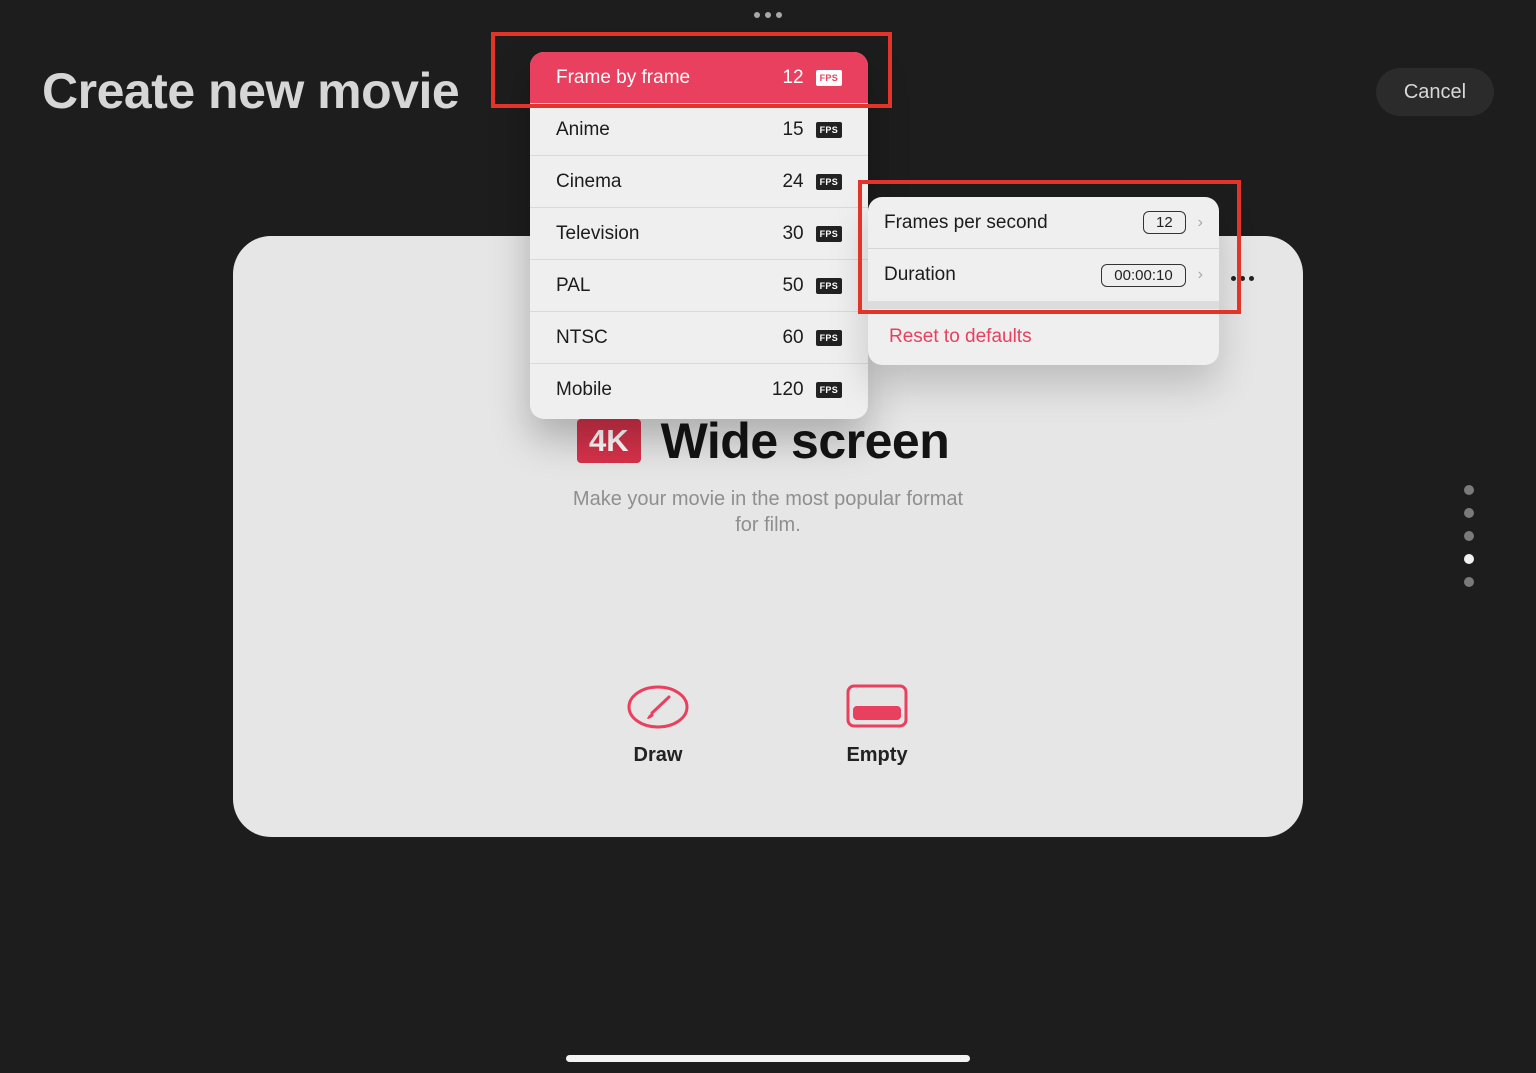  I want to click on fps-item-value: 50, so click(793, 285).